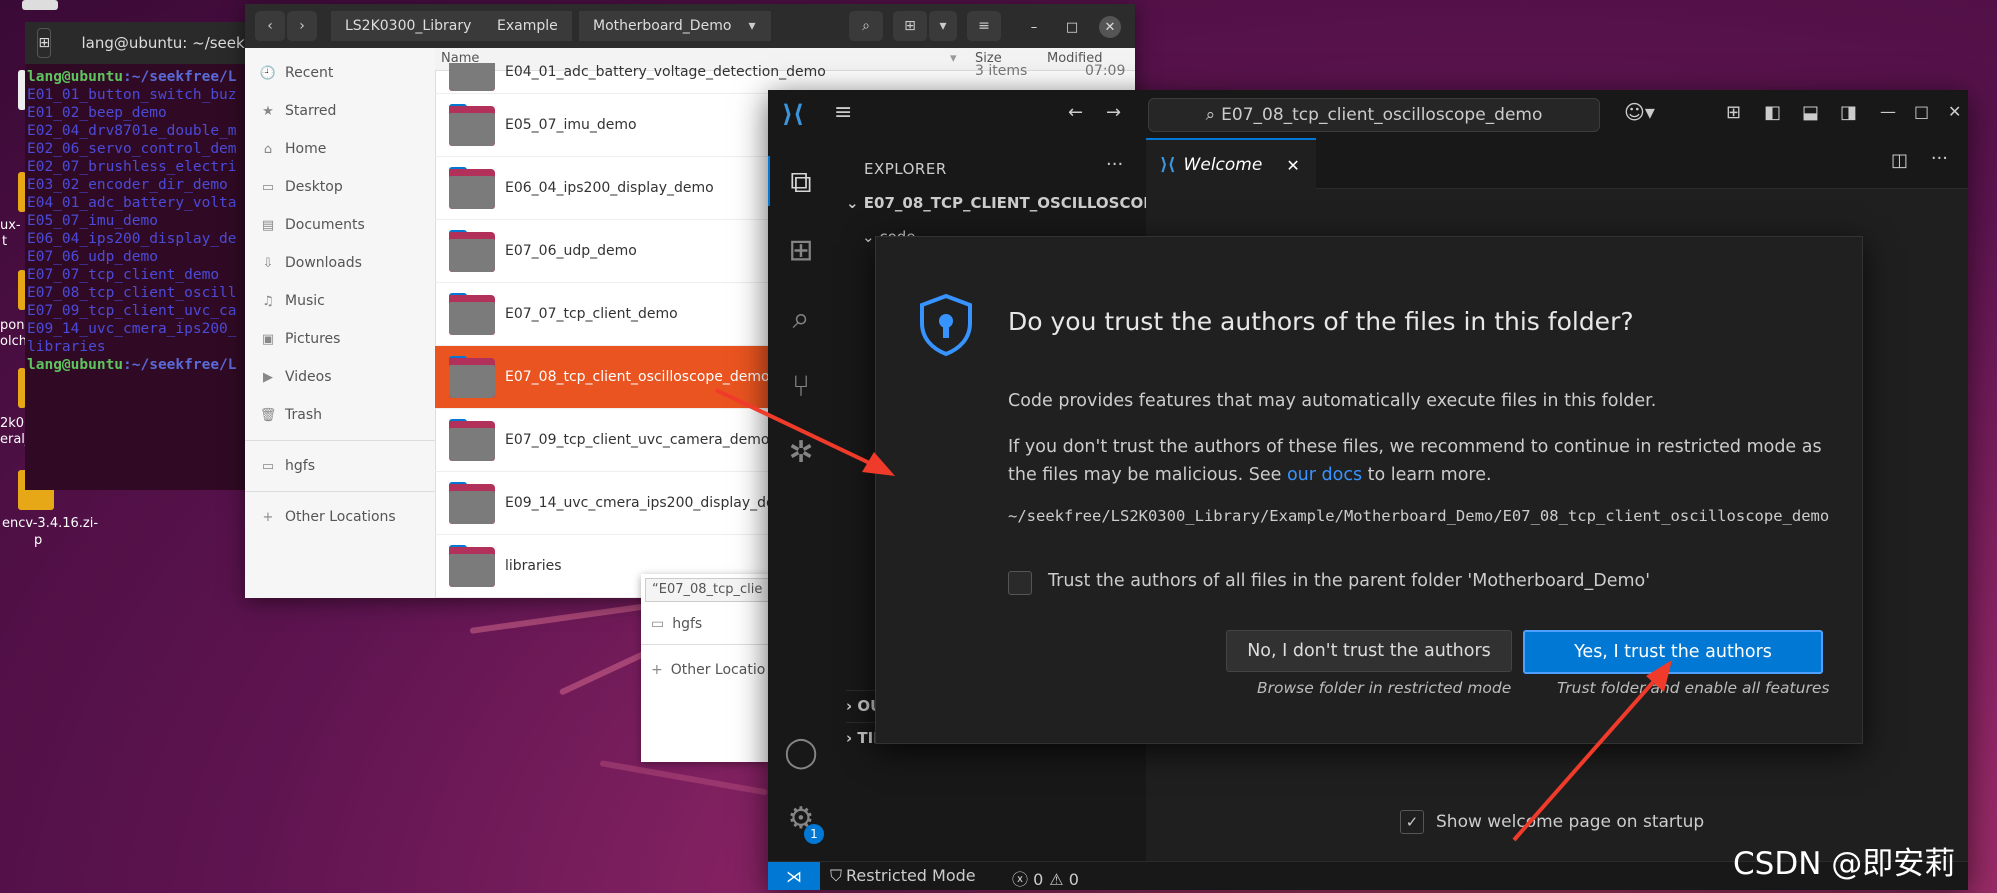 The width and height of the screenshot is (1997, 893). I want to click on watermark: CSDN @即安莉, so click(1844, 864).